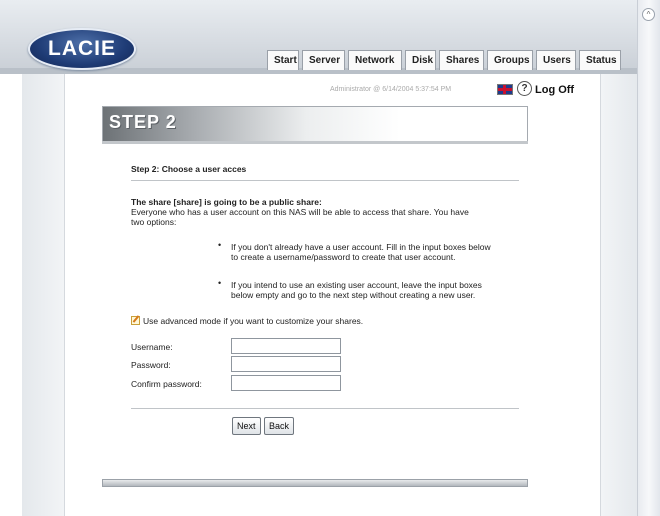 This screenshot has width=660, height=516. I want to click on scroll-up-icon: ^, so click(648, 14).